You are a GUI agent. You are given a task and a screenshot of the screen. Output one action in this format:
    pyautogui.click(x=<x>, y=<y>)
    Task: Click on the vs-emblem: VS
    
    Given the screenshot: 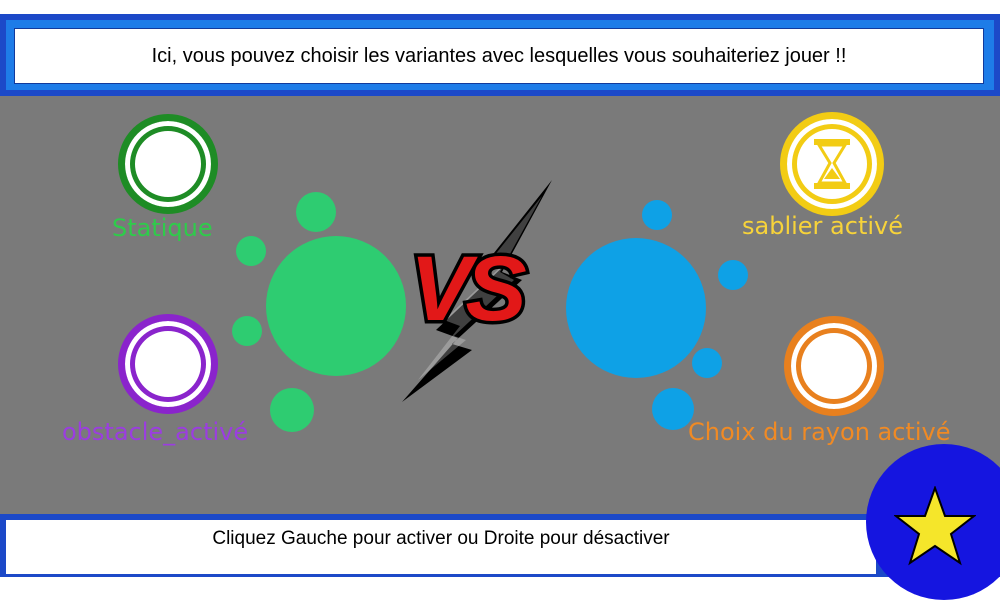 What is the action you would take?
    pyautogui.click(x=477, y=291)
    